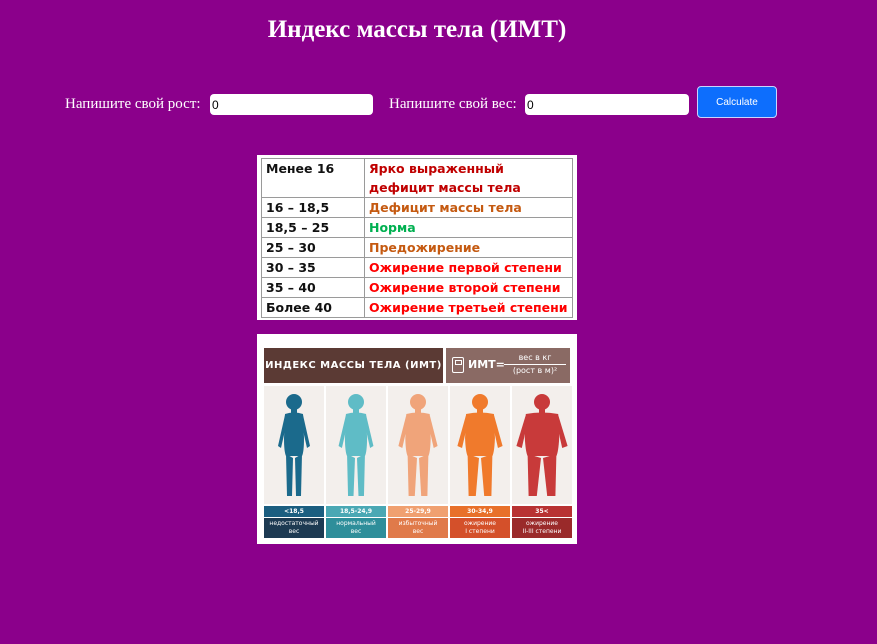 The height and width of the screenshot is (644, 877). What do you see at coordinates (468, 287) in the screenshot?
I see `bmi-category-cell: Ожирение второй степени` at bounding box center [468, 287].